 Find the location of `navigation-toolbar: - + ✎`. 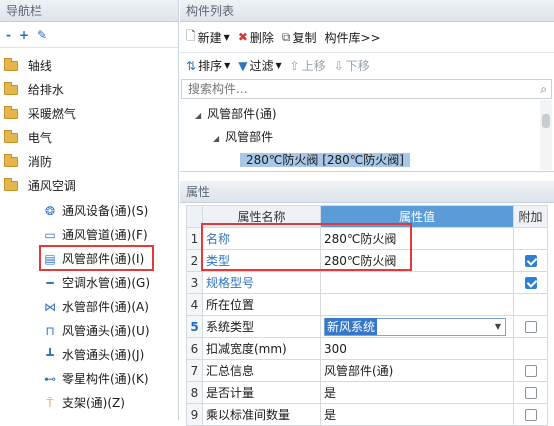

navigation-toolbar: - + ✎ is located at coordinates (89, 35).